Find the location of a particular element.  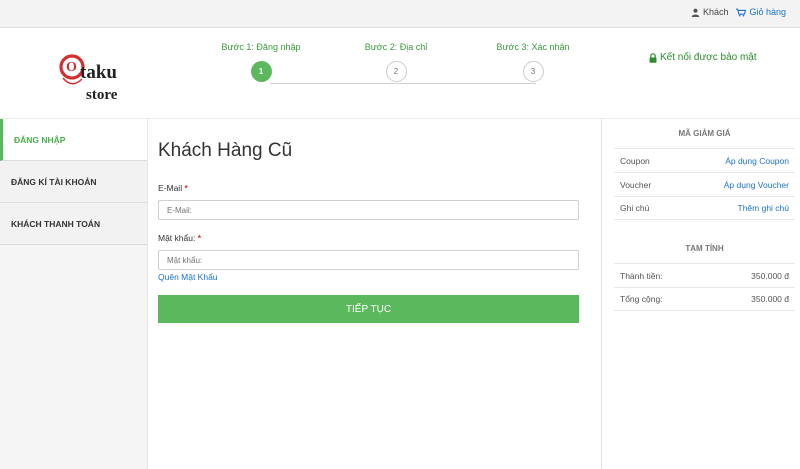

subtotal-value: 350.000 đ is located at coordinates (770, 275).